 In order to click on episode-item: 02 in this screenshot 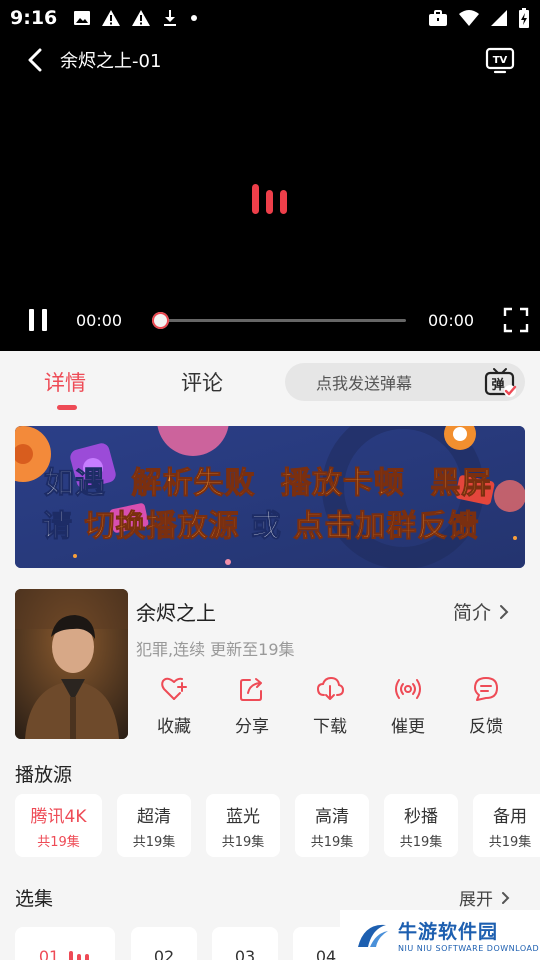, I will do `click(164, 943)`.